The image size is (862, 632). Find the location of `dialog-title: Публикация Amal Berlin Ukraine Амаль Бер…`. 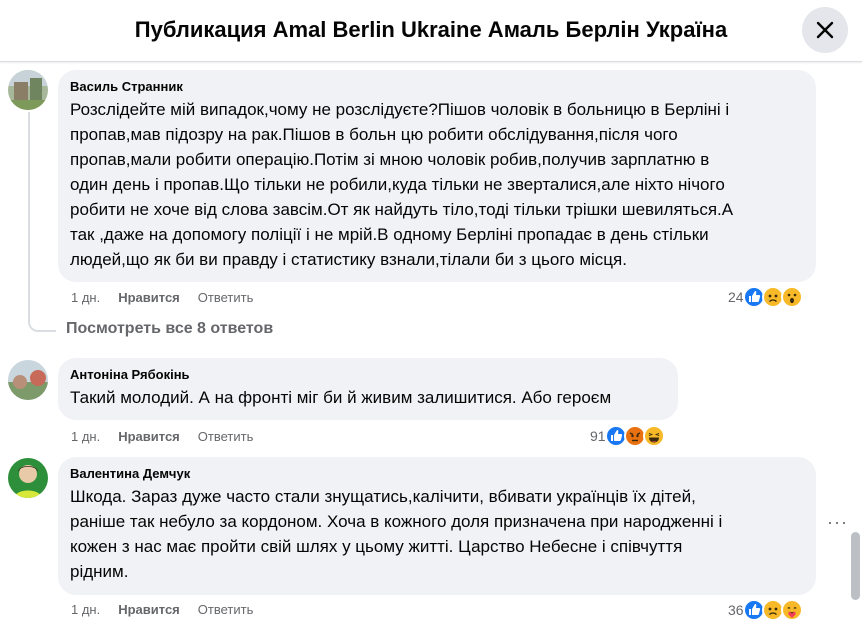

dialog-title: Публикация Amal Berlin Ukraine Амаль Бер… is located at coordinates (431, 29).